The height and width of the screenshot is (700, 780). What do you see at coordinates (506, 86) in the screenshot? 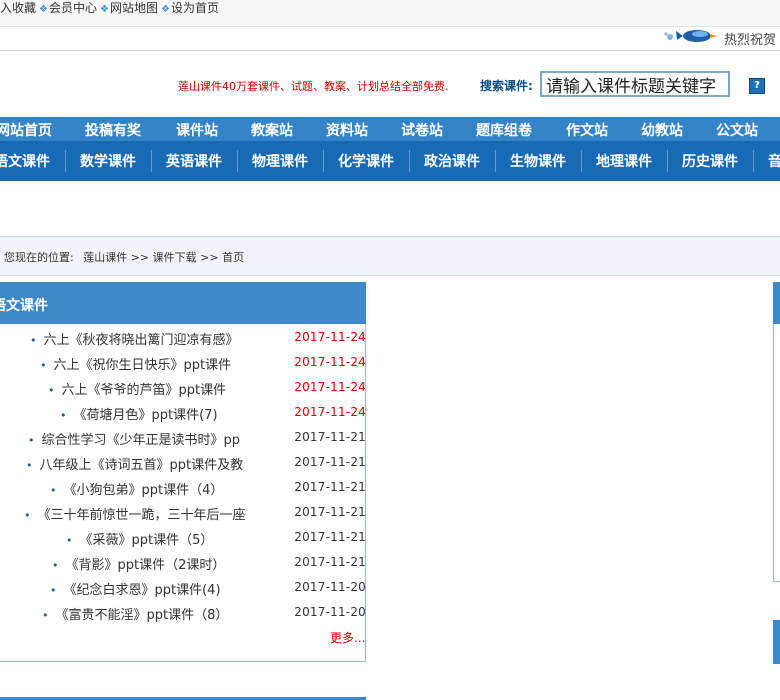
I see `search-label: 搜索课件:` at bounding box center [506, 86].